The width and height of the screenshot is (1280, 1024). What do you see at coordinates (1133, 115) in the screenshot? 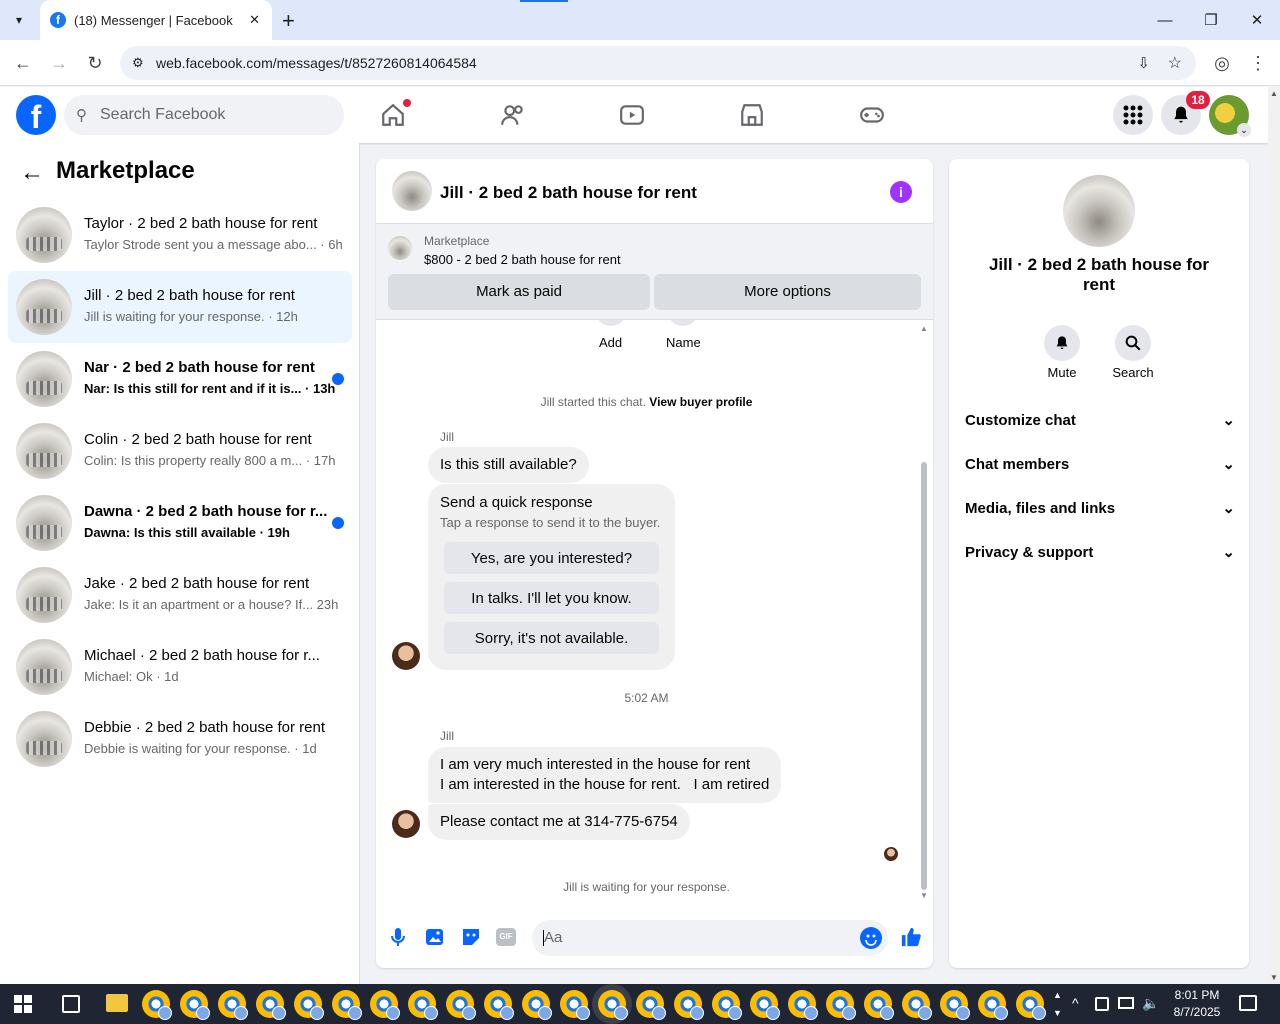
I see `menu-grid-icon` at bounding box center [1133, 115].